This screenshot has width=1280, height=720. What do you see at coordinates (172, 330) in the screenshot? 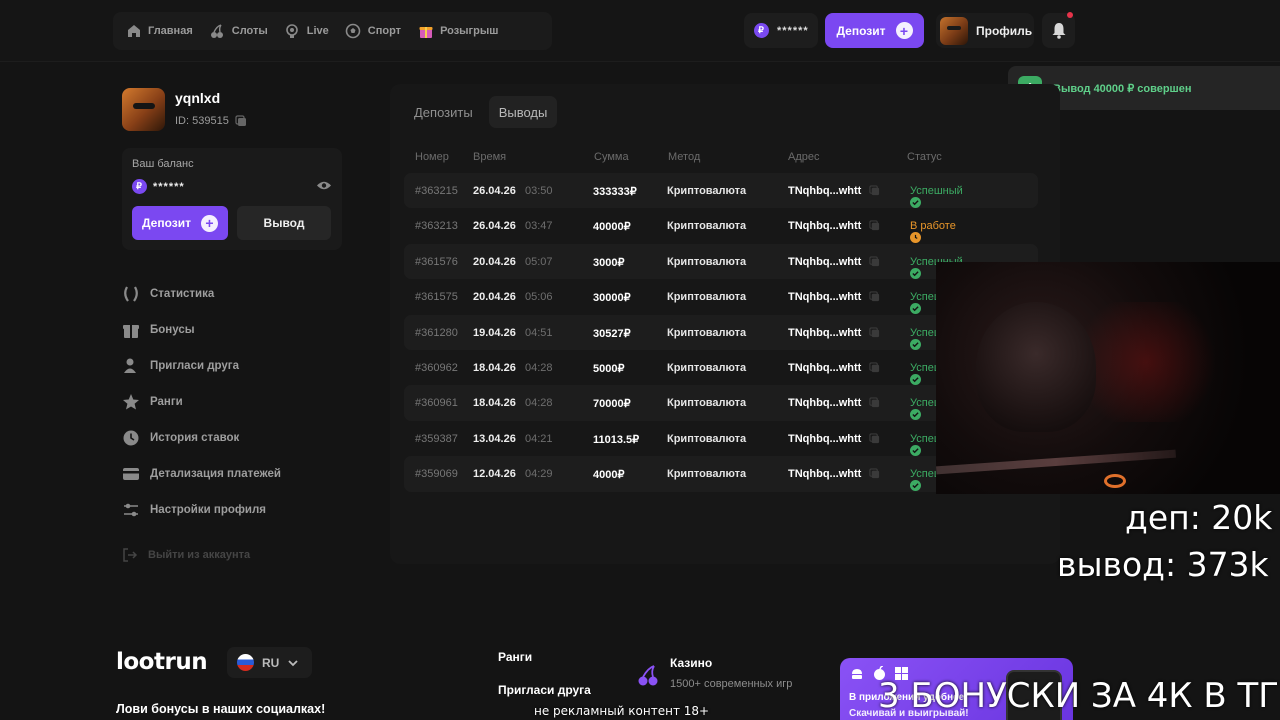
I see `menu-item-label: Бонусы` at bounding box center [172, 330].